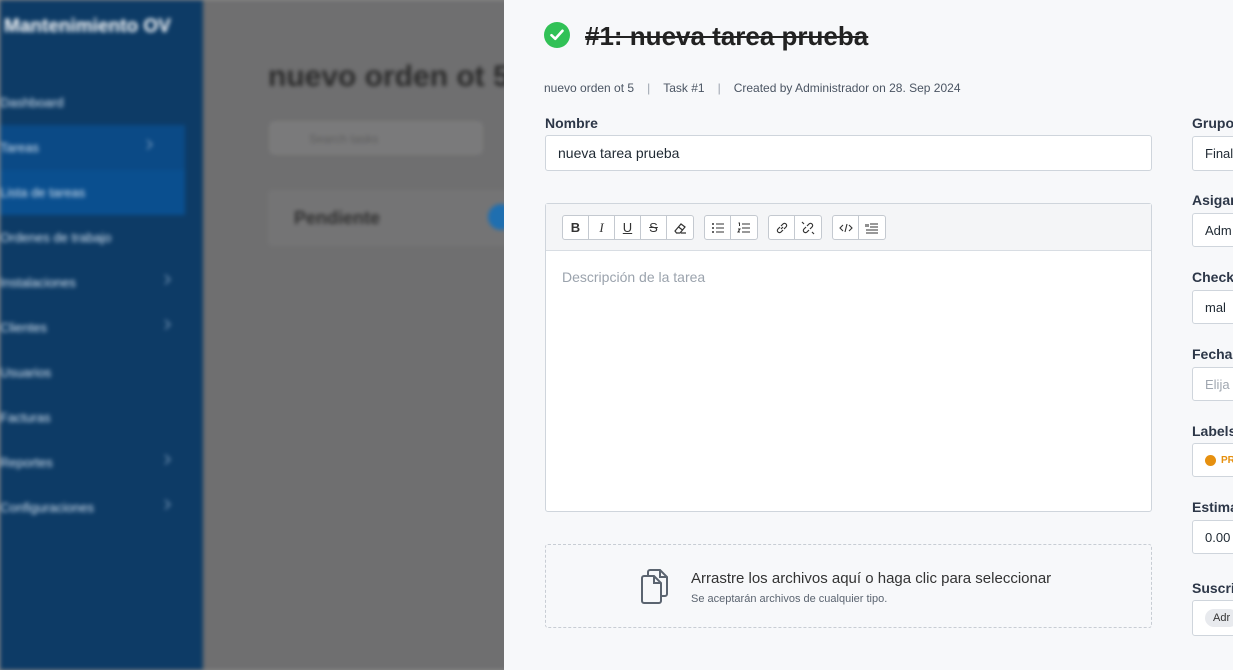  I want to click on sidebar-item-ordenes: Ordenes de trabajo, so click(101, 237).